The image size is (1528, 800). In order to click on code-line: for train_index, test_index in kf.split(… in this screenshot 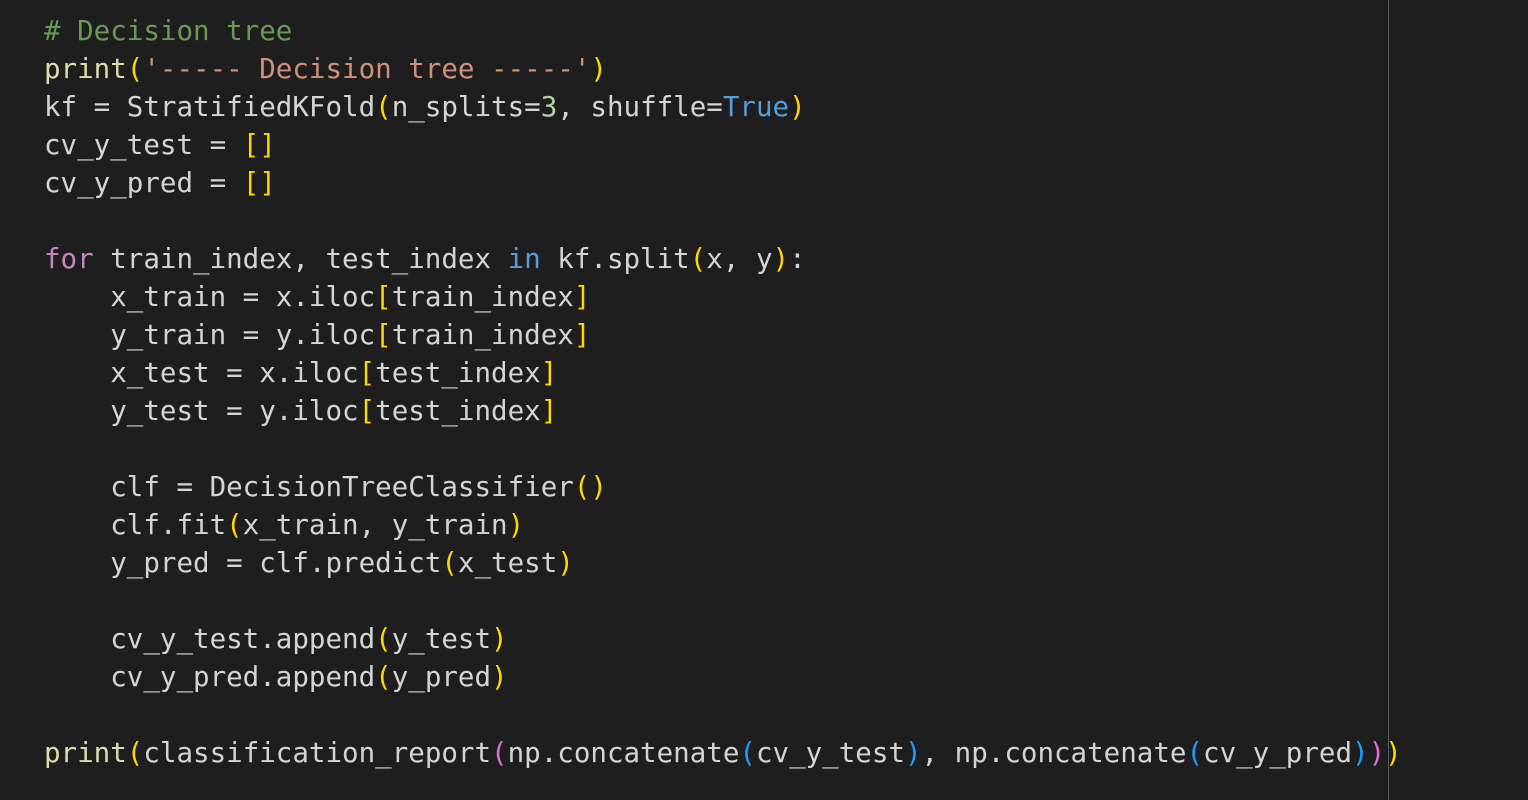, I will do `click(723, 259)`.